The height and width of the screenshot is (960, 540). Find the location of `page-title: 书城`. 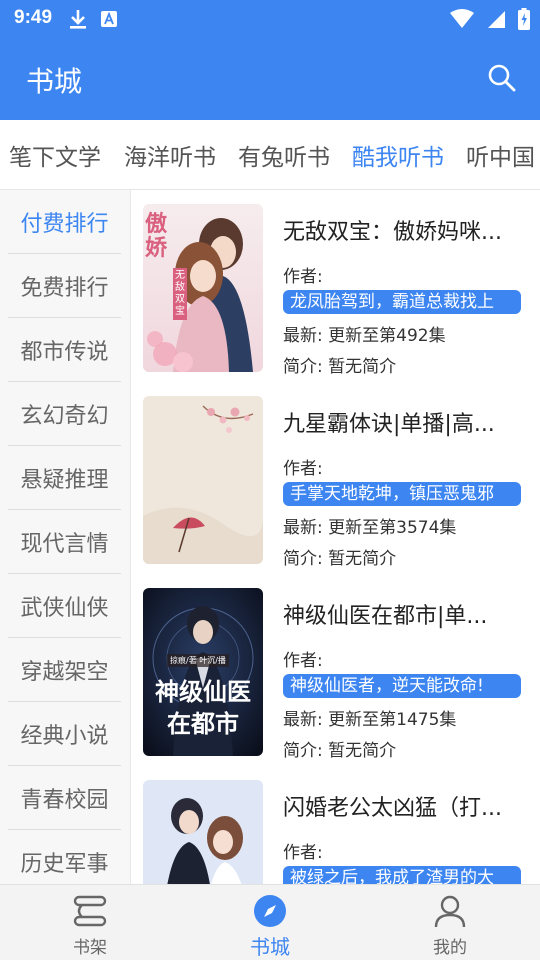

page-title: 书城 is located at coordinates (54, 81).